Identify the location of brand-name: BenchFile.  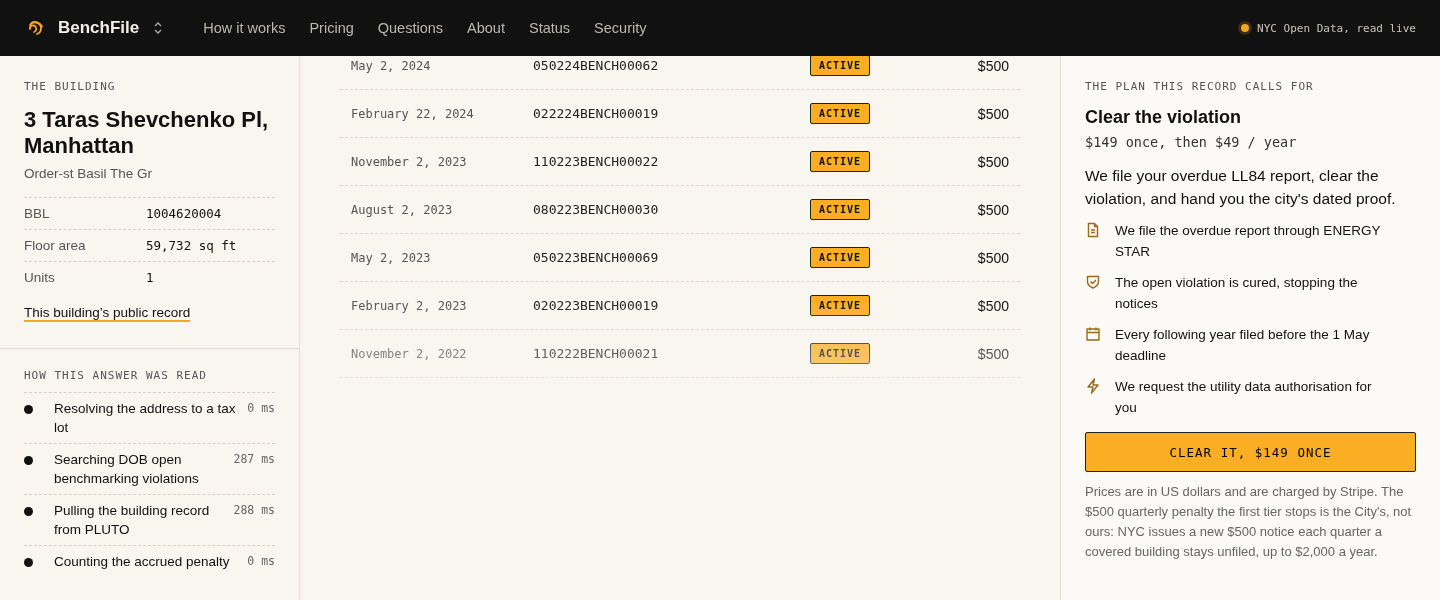
(99, 28).